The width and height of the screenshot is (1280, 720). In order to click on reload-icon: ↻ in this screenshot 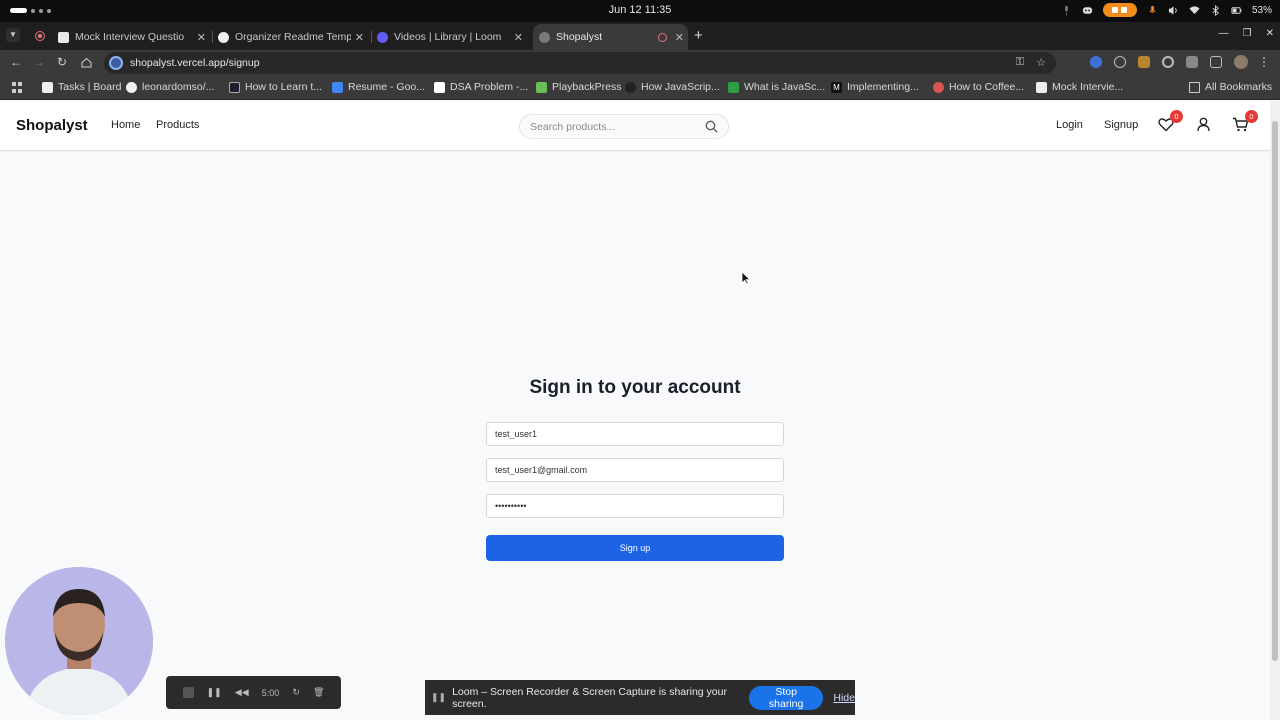, I will do `click(62, 62)`.